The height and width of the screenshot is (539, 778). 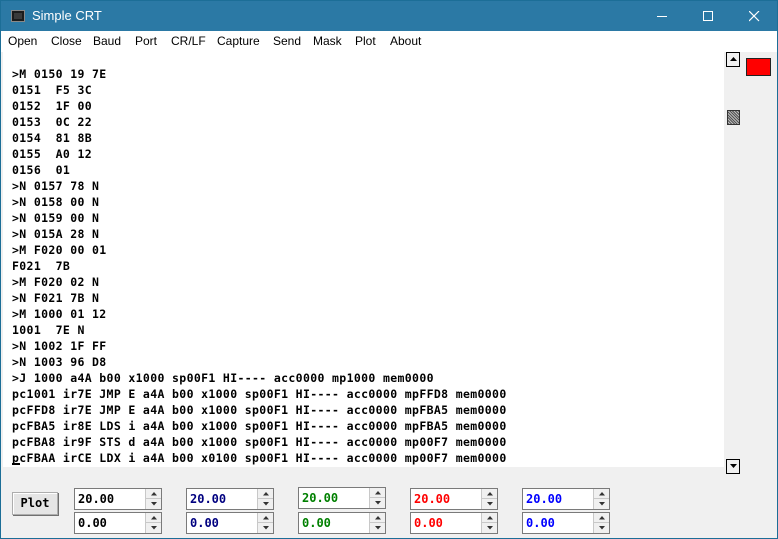 I want to click on menu-capture: Capture, so click(x=238, y=41).